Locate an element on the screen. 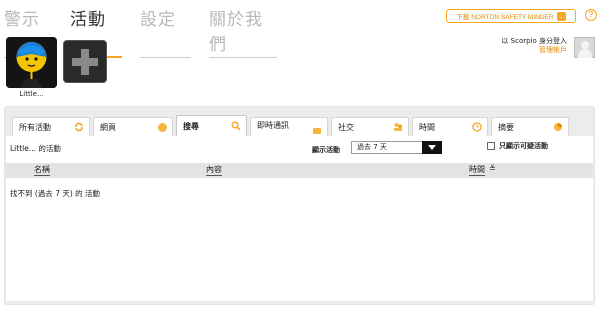 The height and width of the screenshot is (309, 600). tab-time: 時間 is located at coordinates (450, 126).